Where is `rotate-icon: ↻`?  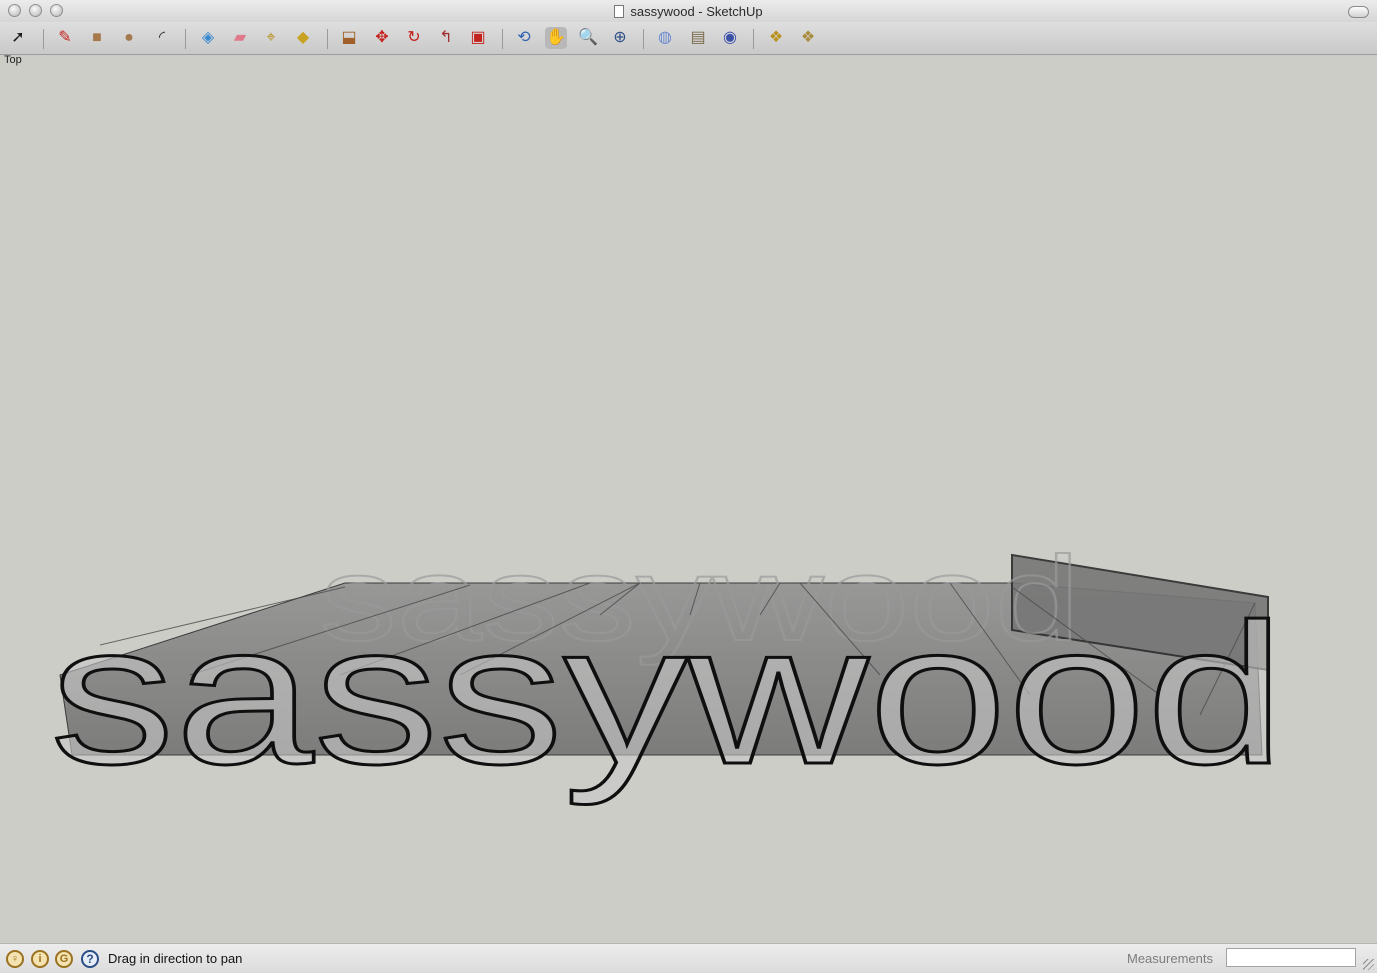
rotate-icon: ↻ is located at coordinates (414, 37).